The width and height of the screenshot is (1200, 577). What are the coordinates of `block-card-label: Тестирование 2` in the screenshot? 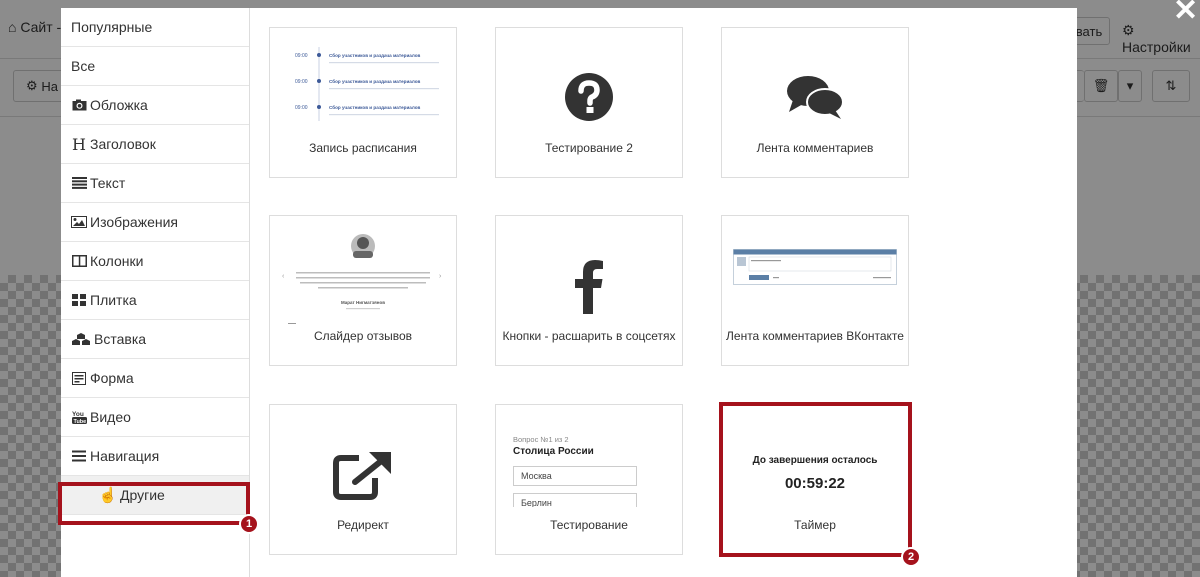 It's located at (589, 148).